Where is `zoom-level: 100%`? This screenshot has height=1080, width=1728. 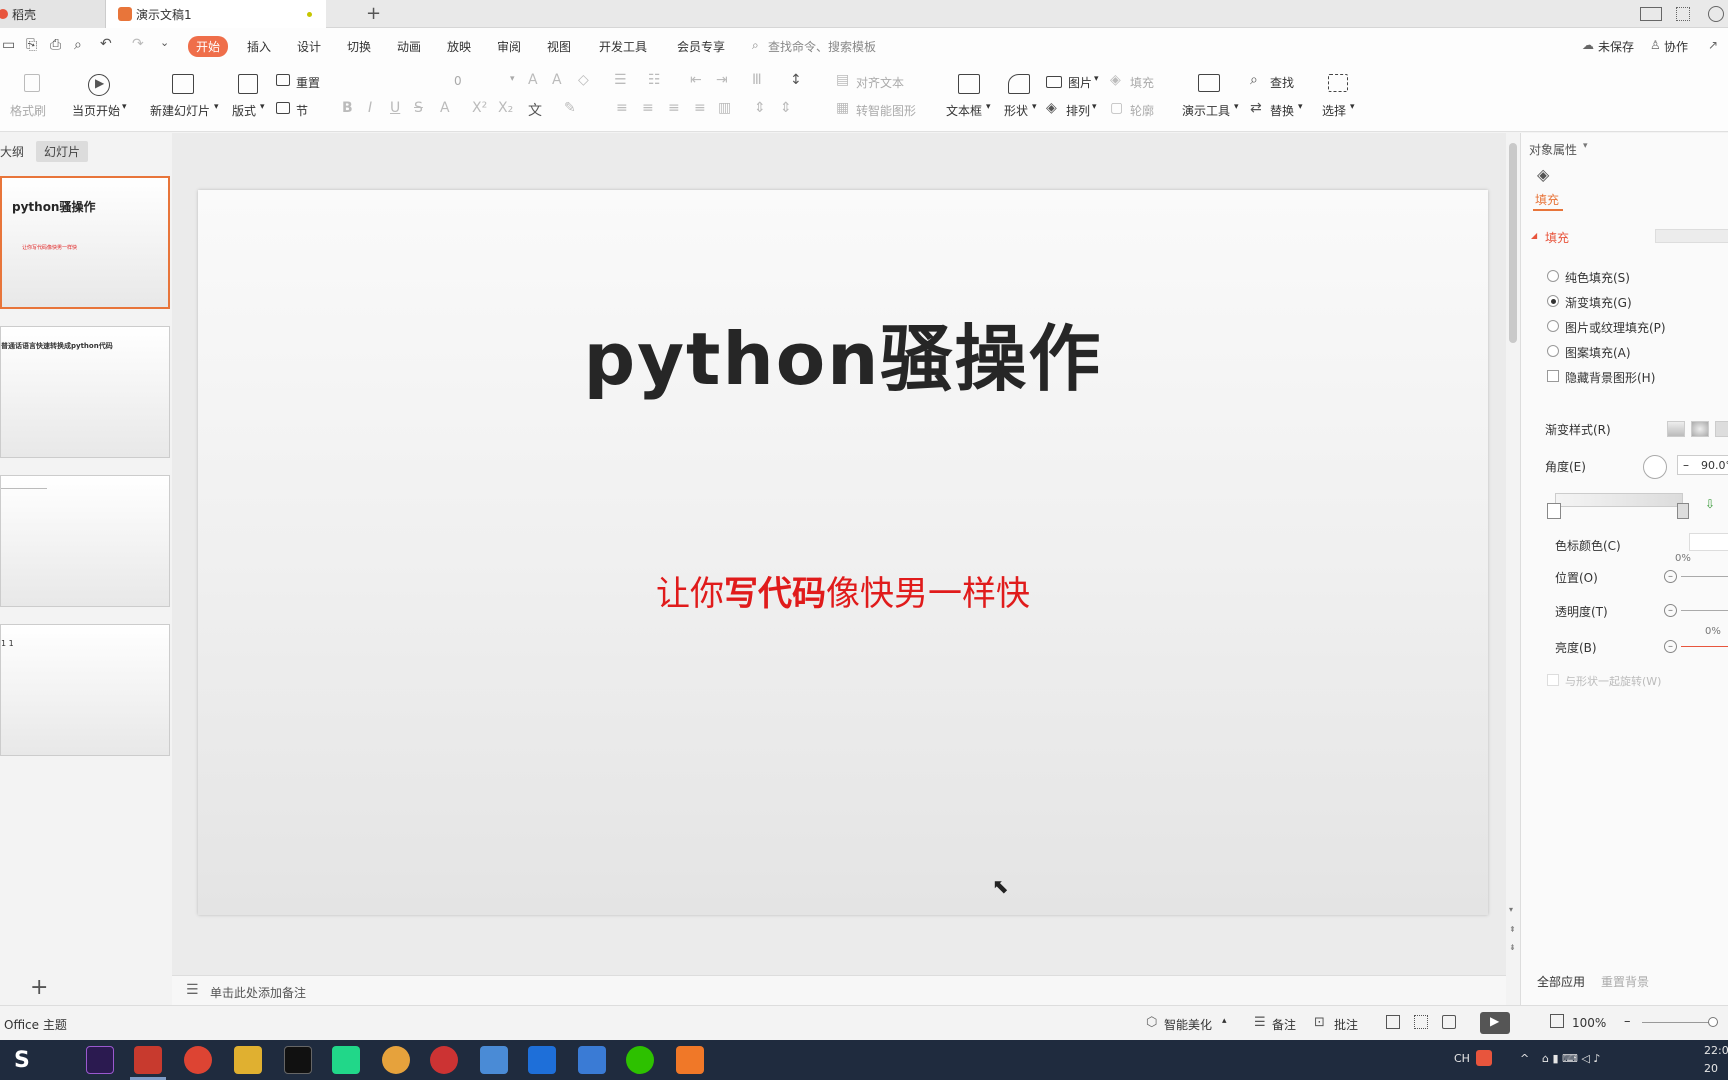
zoom-level: 100% is located at coordinates (1589, 1023).